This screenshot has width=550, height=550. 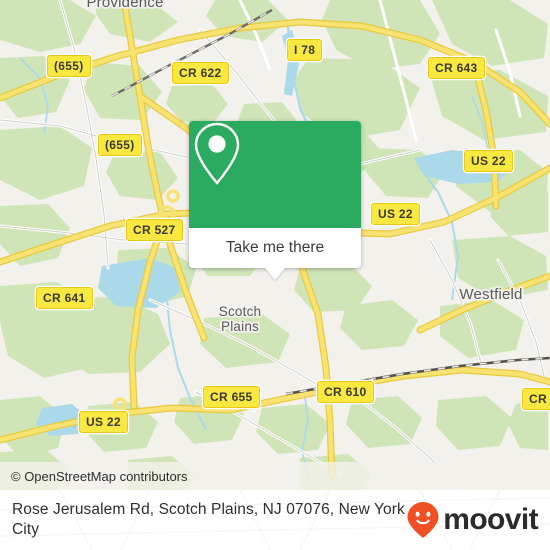 I want to click on shield-cr-655: CR 655, so click(x=231, y=397).